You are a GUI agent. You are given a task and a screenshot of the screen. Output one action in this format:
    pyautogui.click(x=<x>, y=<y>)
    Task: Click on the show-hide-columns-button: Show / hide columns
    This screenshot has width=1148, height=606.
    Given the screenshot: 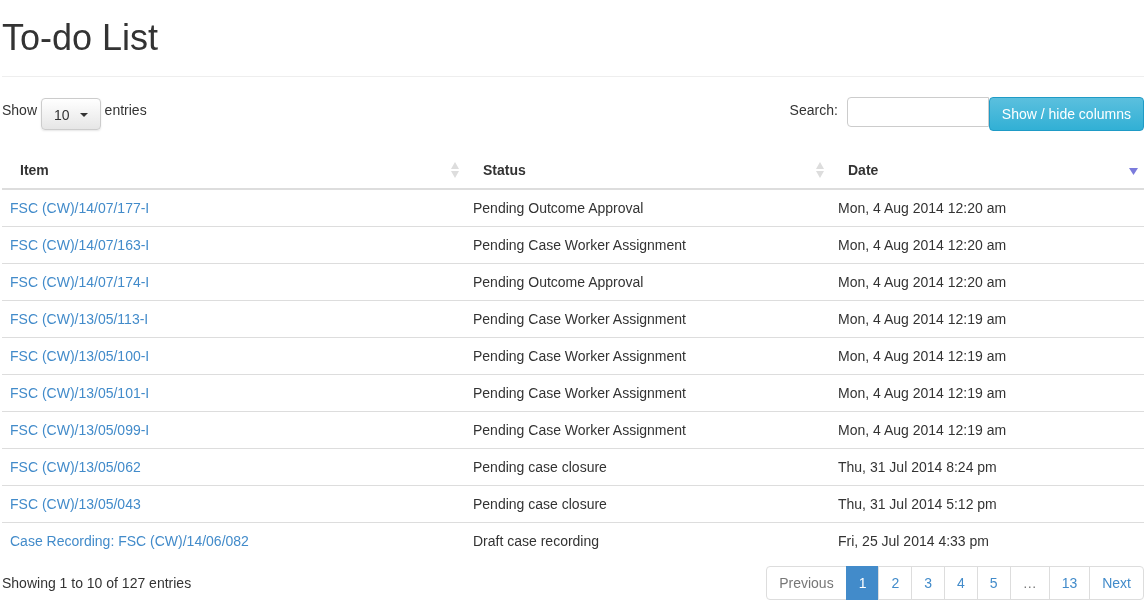 What is the action you would take?
    pyautogui.click(x=1066, y=114)
    